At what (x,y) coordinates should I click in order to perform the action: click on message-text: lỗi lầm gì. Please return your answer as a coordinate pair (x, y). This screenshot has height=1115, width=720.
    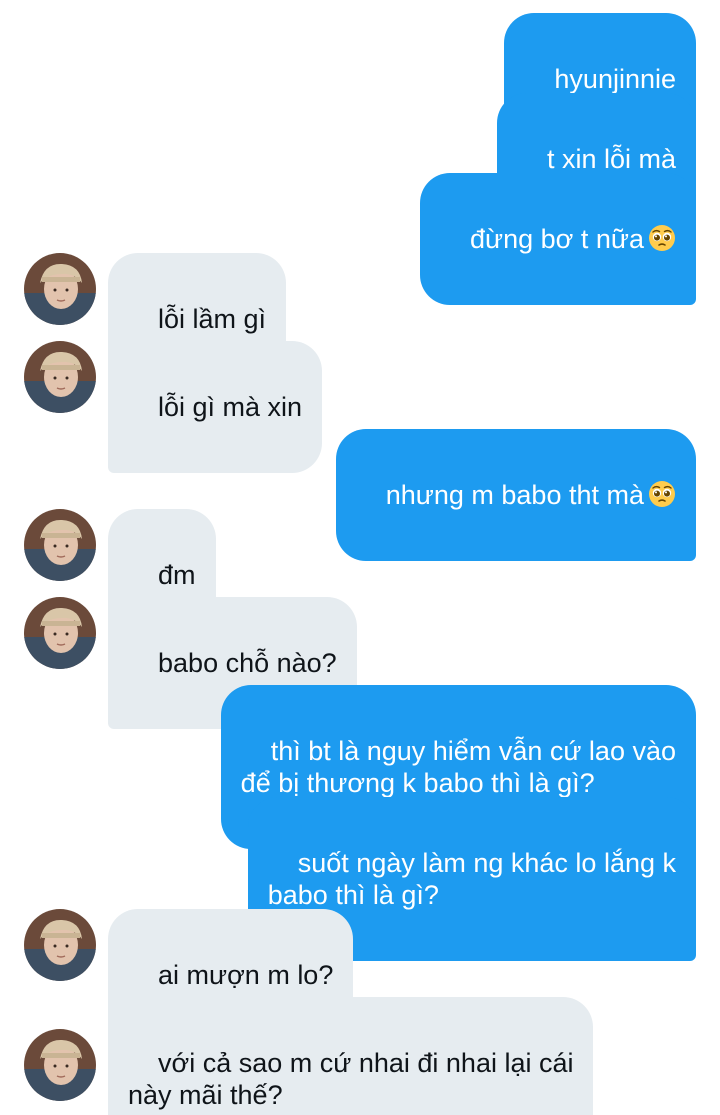
    Looking at the image, I should click on (212, 319).